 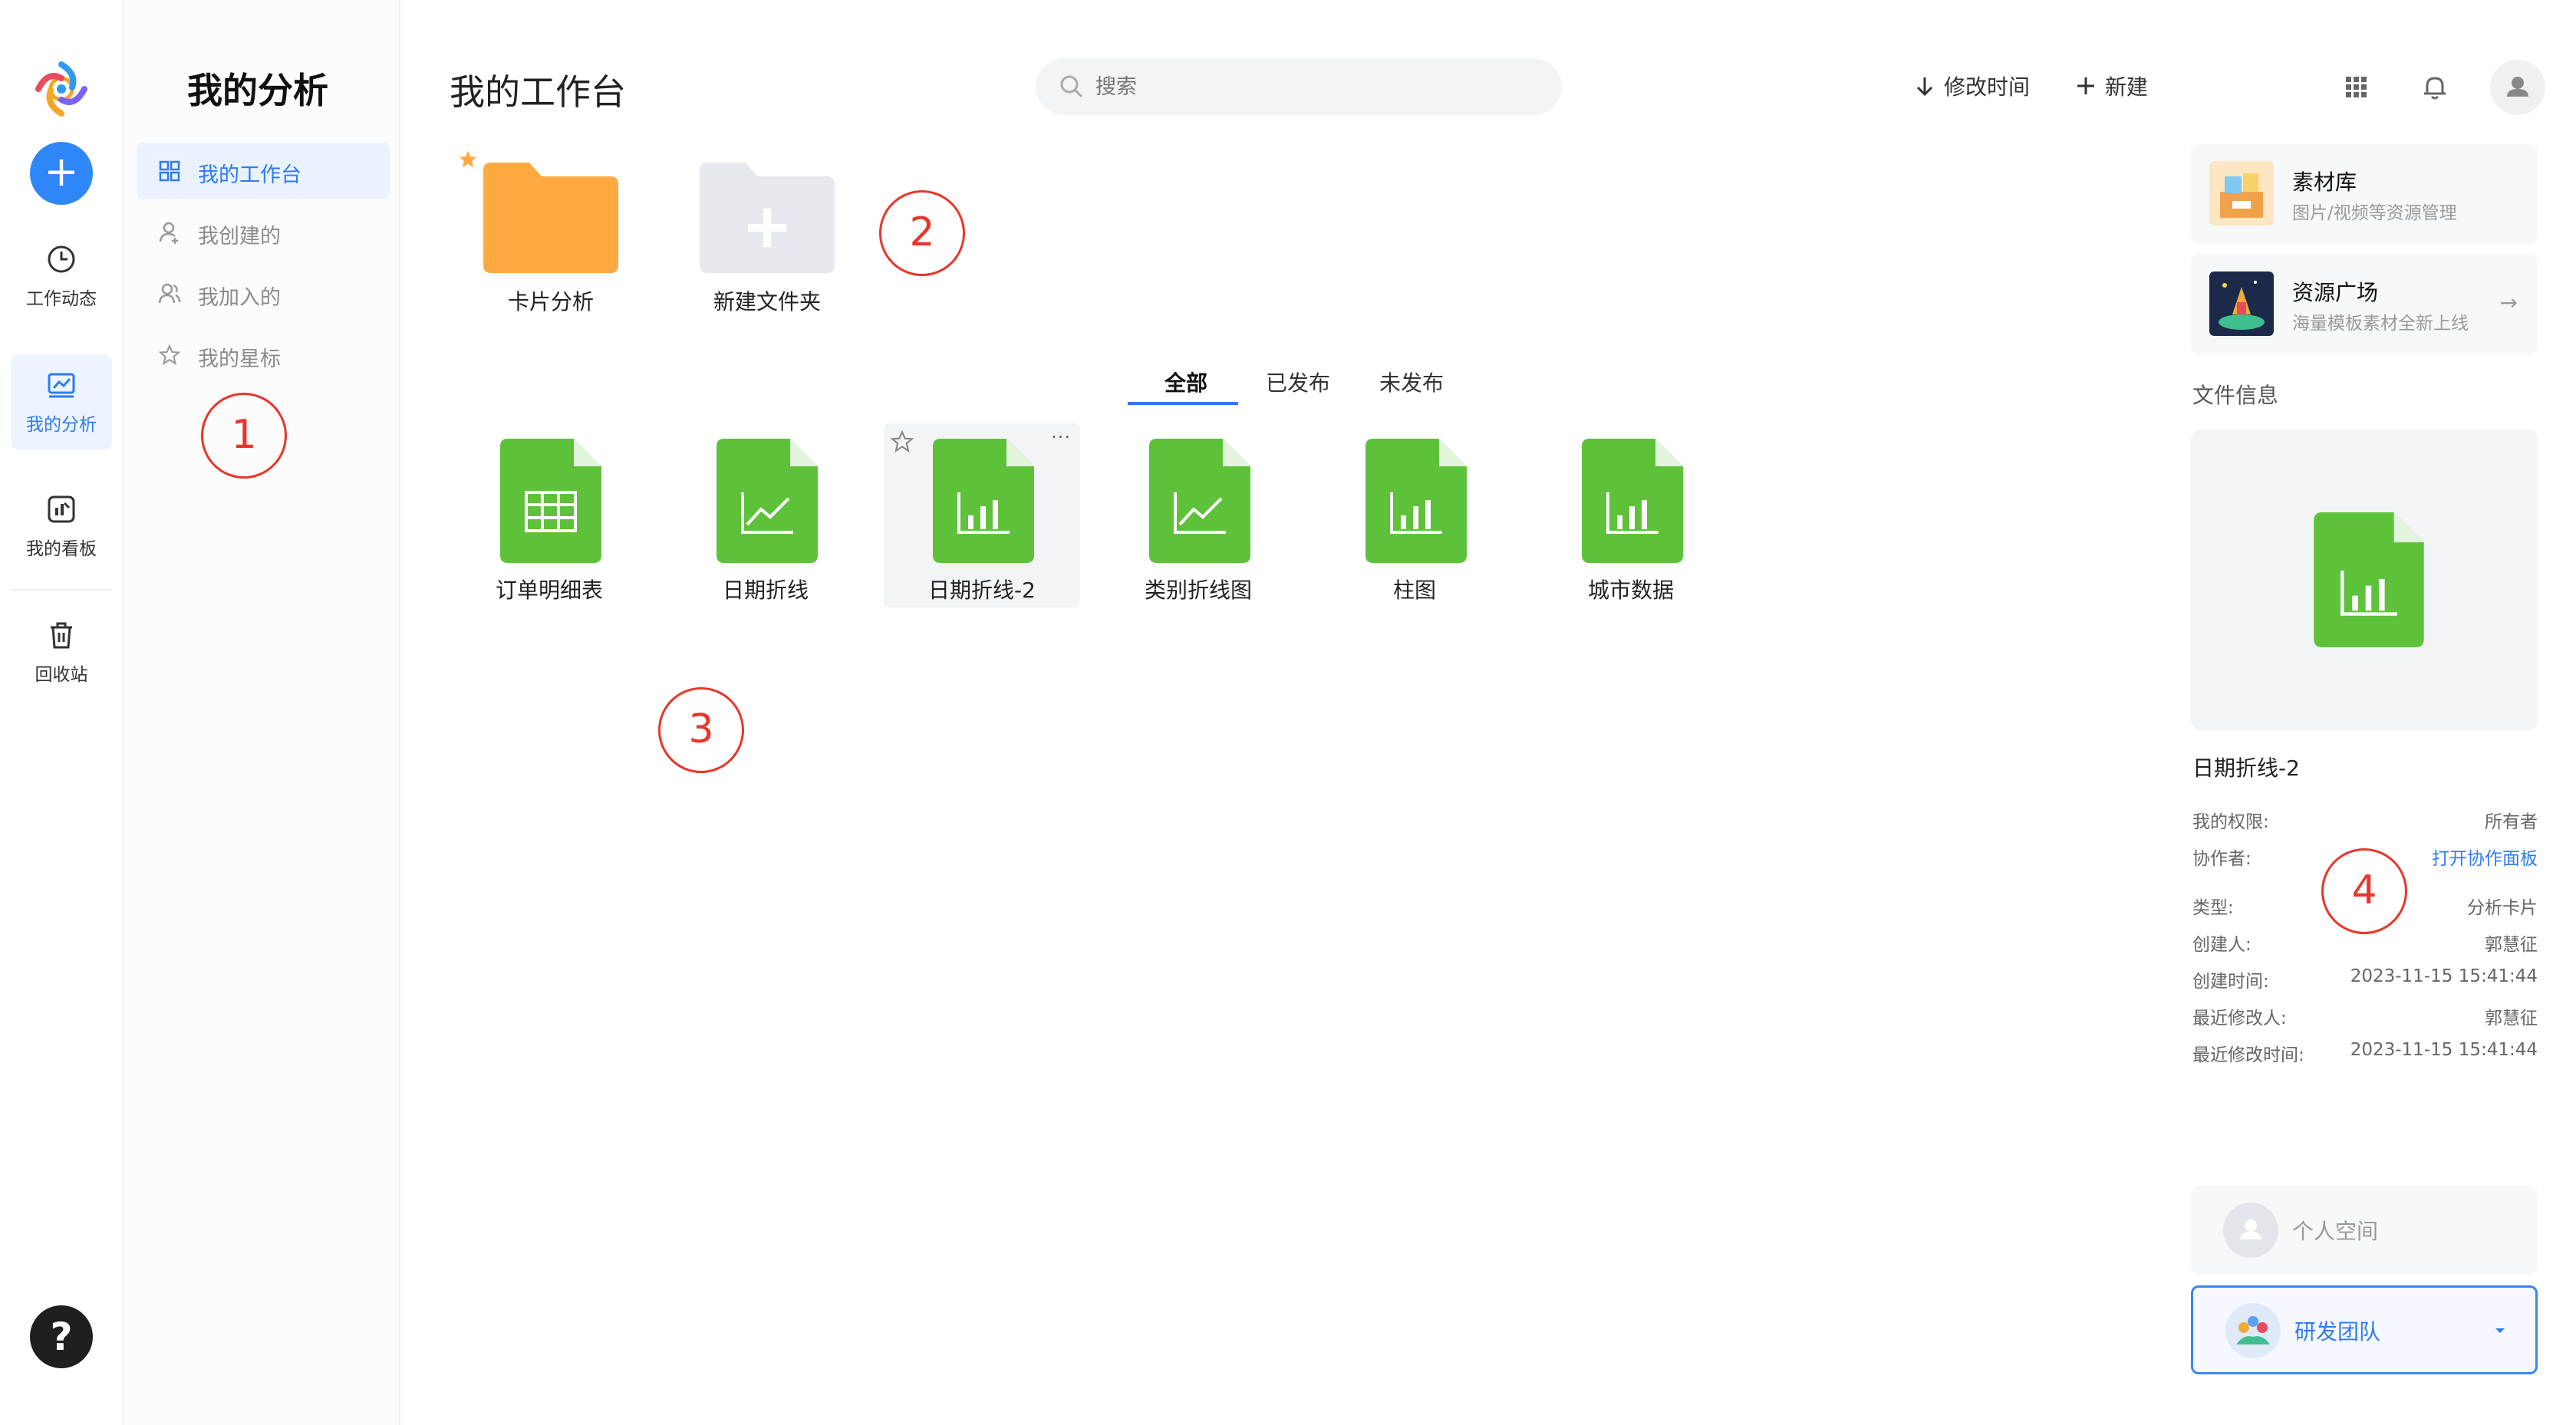 What do you see at coordinates (2230, 982) in the screenshot?
I see `info-key: 创建时间:` at bounding box center [2230, 982].